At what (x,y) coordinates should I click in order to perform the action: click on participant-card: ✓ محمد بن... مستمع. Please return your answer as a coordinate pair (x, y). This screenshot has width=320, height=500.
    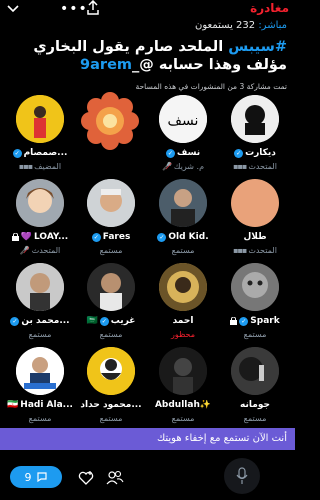
    Looking at the image, I should click on (40, 304).